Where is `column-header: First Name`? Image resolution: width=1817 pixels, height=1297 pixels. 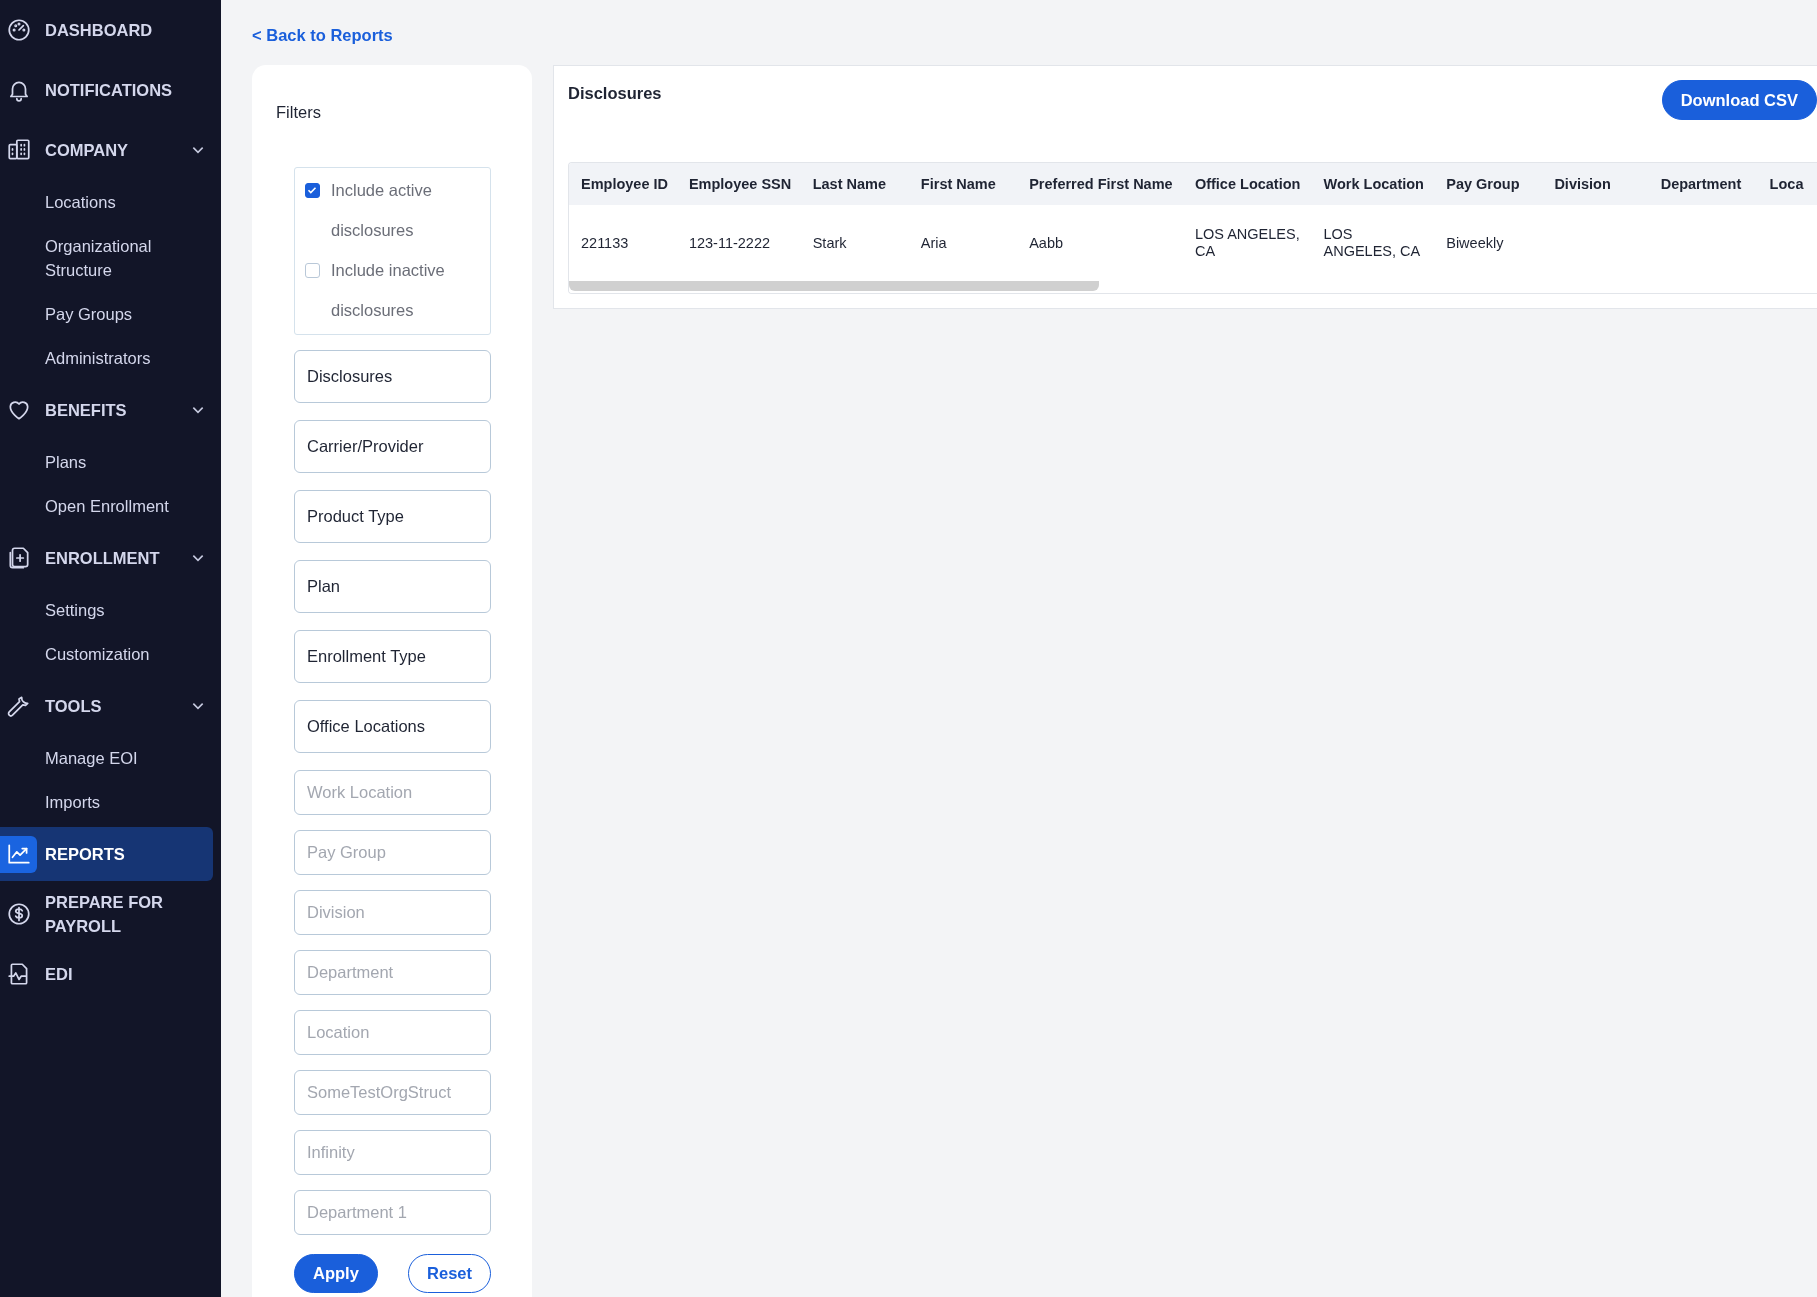
column-header: First Name is located at coordinates (963, 184).